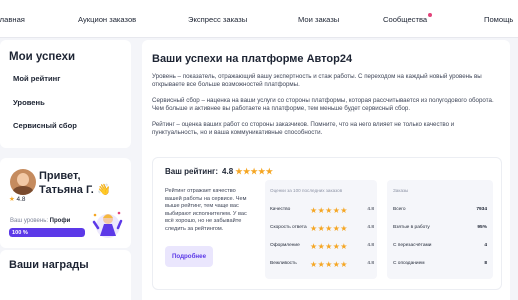  I want to click on level-label: Ваш уровень: Профи, so click(40, 221).